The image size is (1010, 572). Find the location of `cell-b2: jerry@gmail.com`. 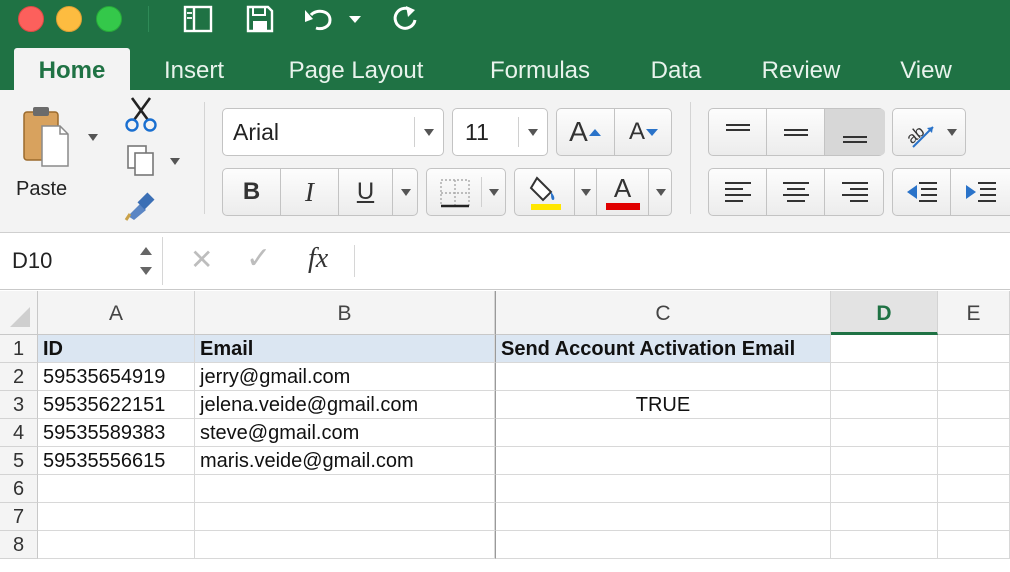

cell-b2: jerry@gmail.com is located at coordinates (345, 377).